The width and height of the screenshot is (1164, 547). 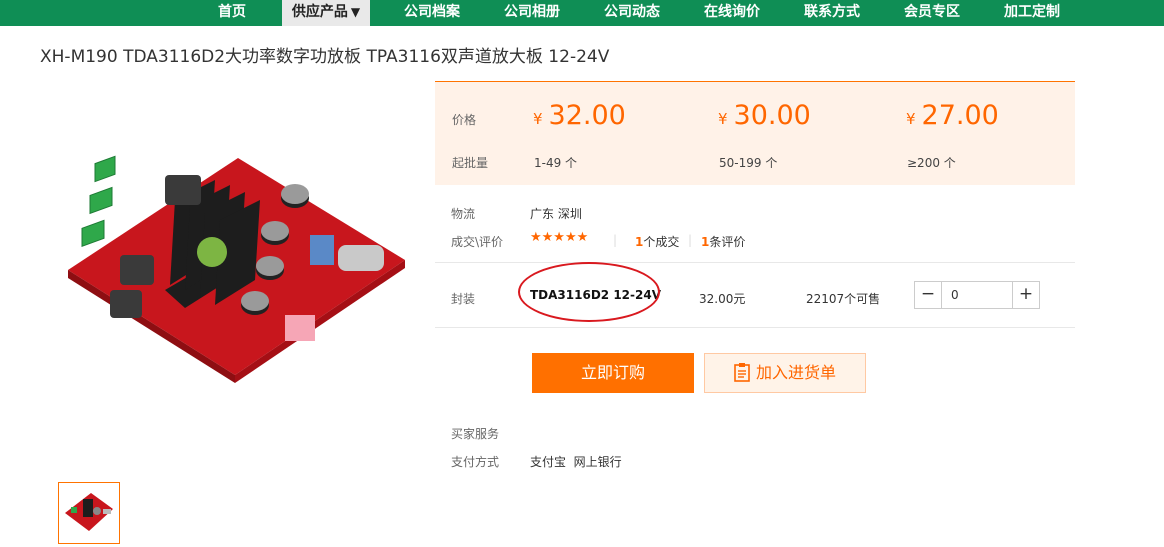 I want to click on qty-range-tier-1: 1-49 个, so click(x=556, y=163).